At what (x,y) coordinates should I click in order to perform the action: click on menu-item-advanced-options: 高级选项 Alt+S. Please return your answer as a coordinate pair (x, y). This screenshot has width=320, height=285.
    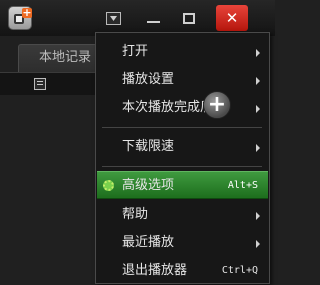
    Looking at the image, I should click on (182, 185).